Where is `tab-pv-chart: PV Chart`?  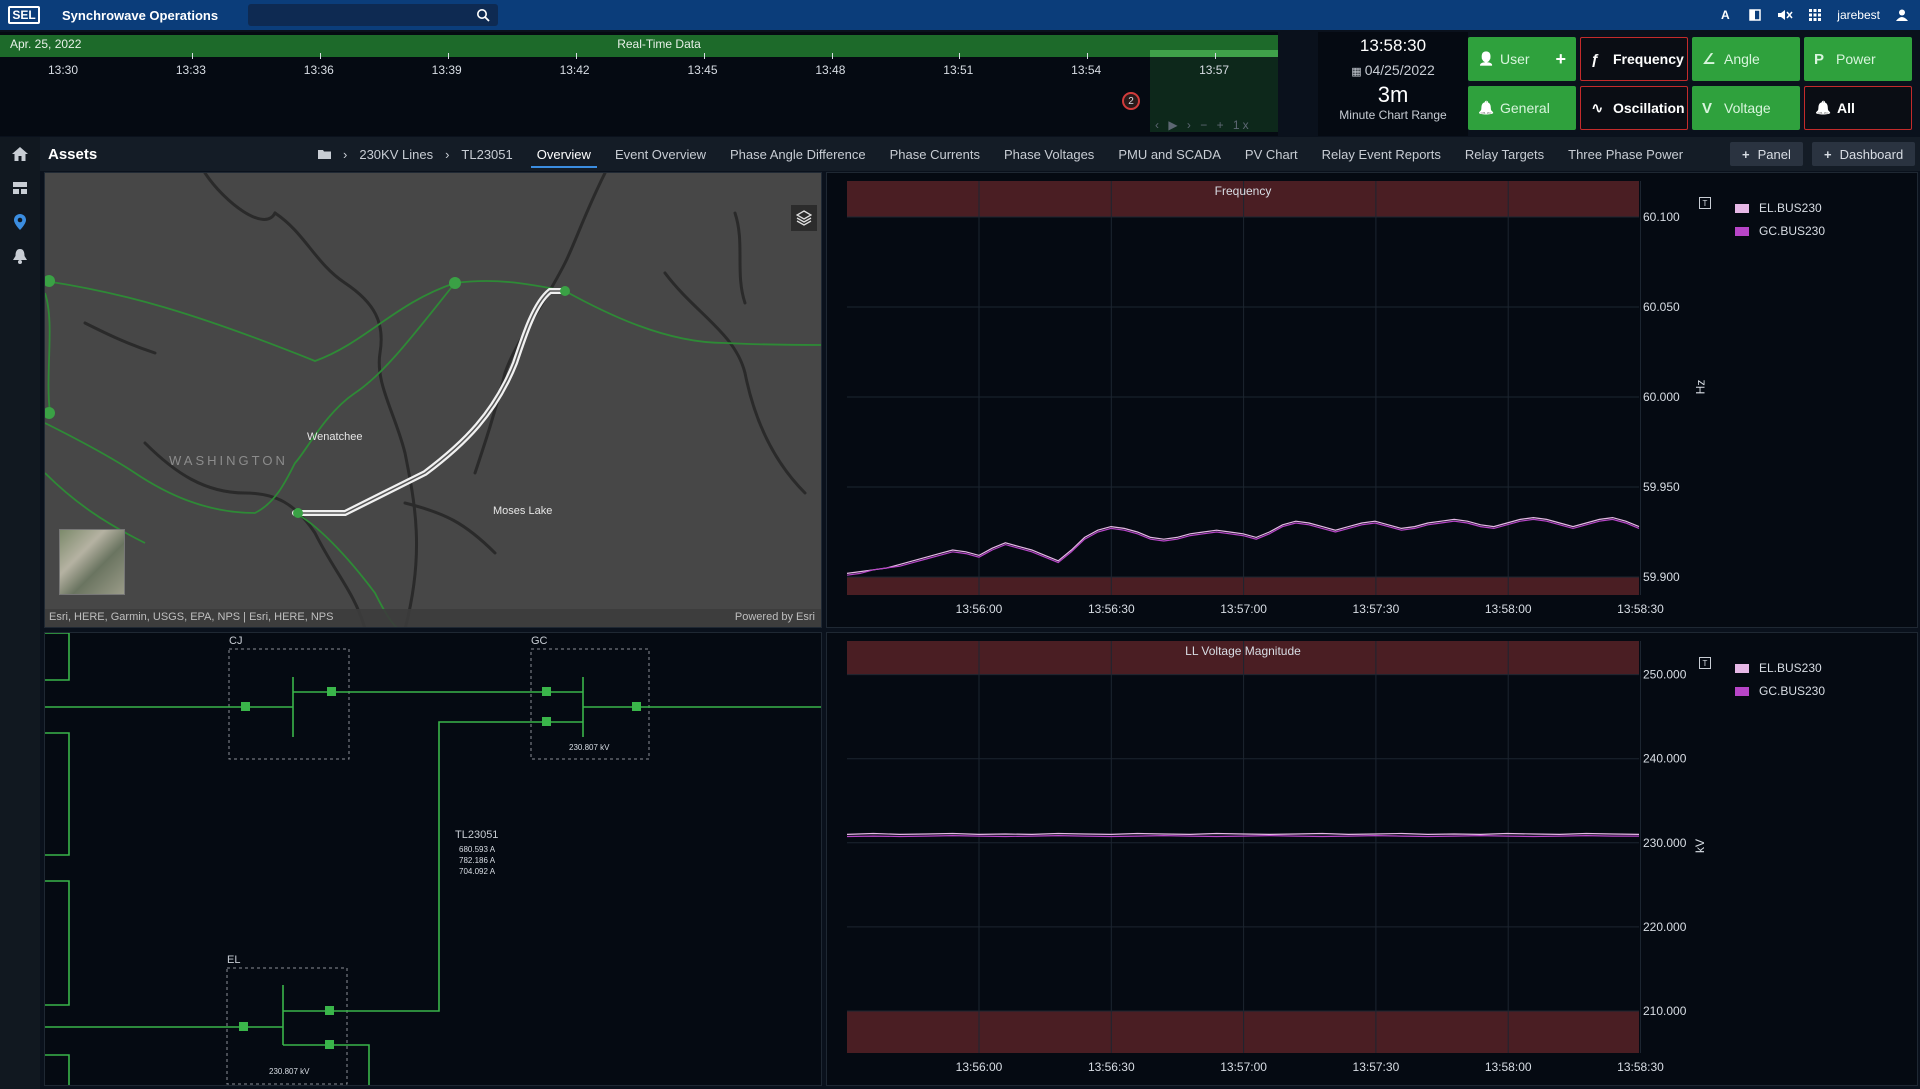
tab-pv-chart: PV Chart is located at coordinates (1271, 154).